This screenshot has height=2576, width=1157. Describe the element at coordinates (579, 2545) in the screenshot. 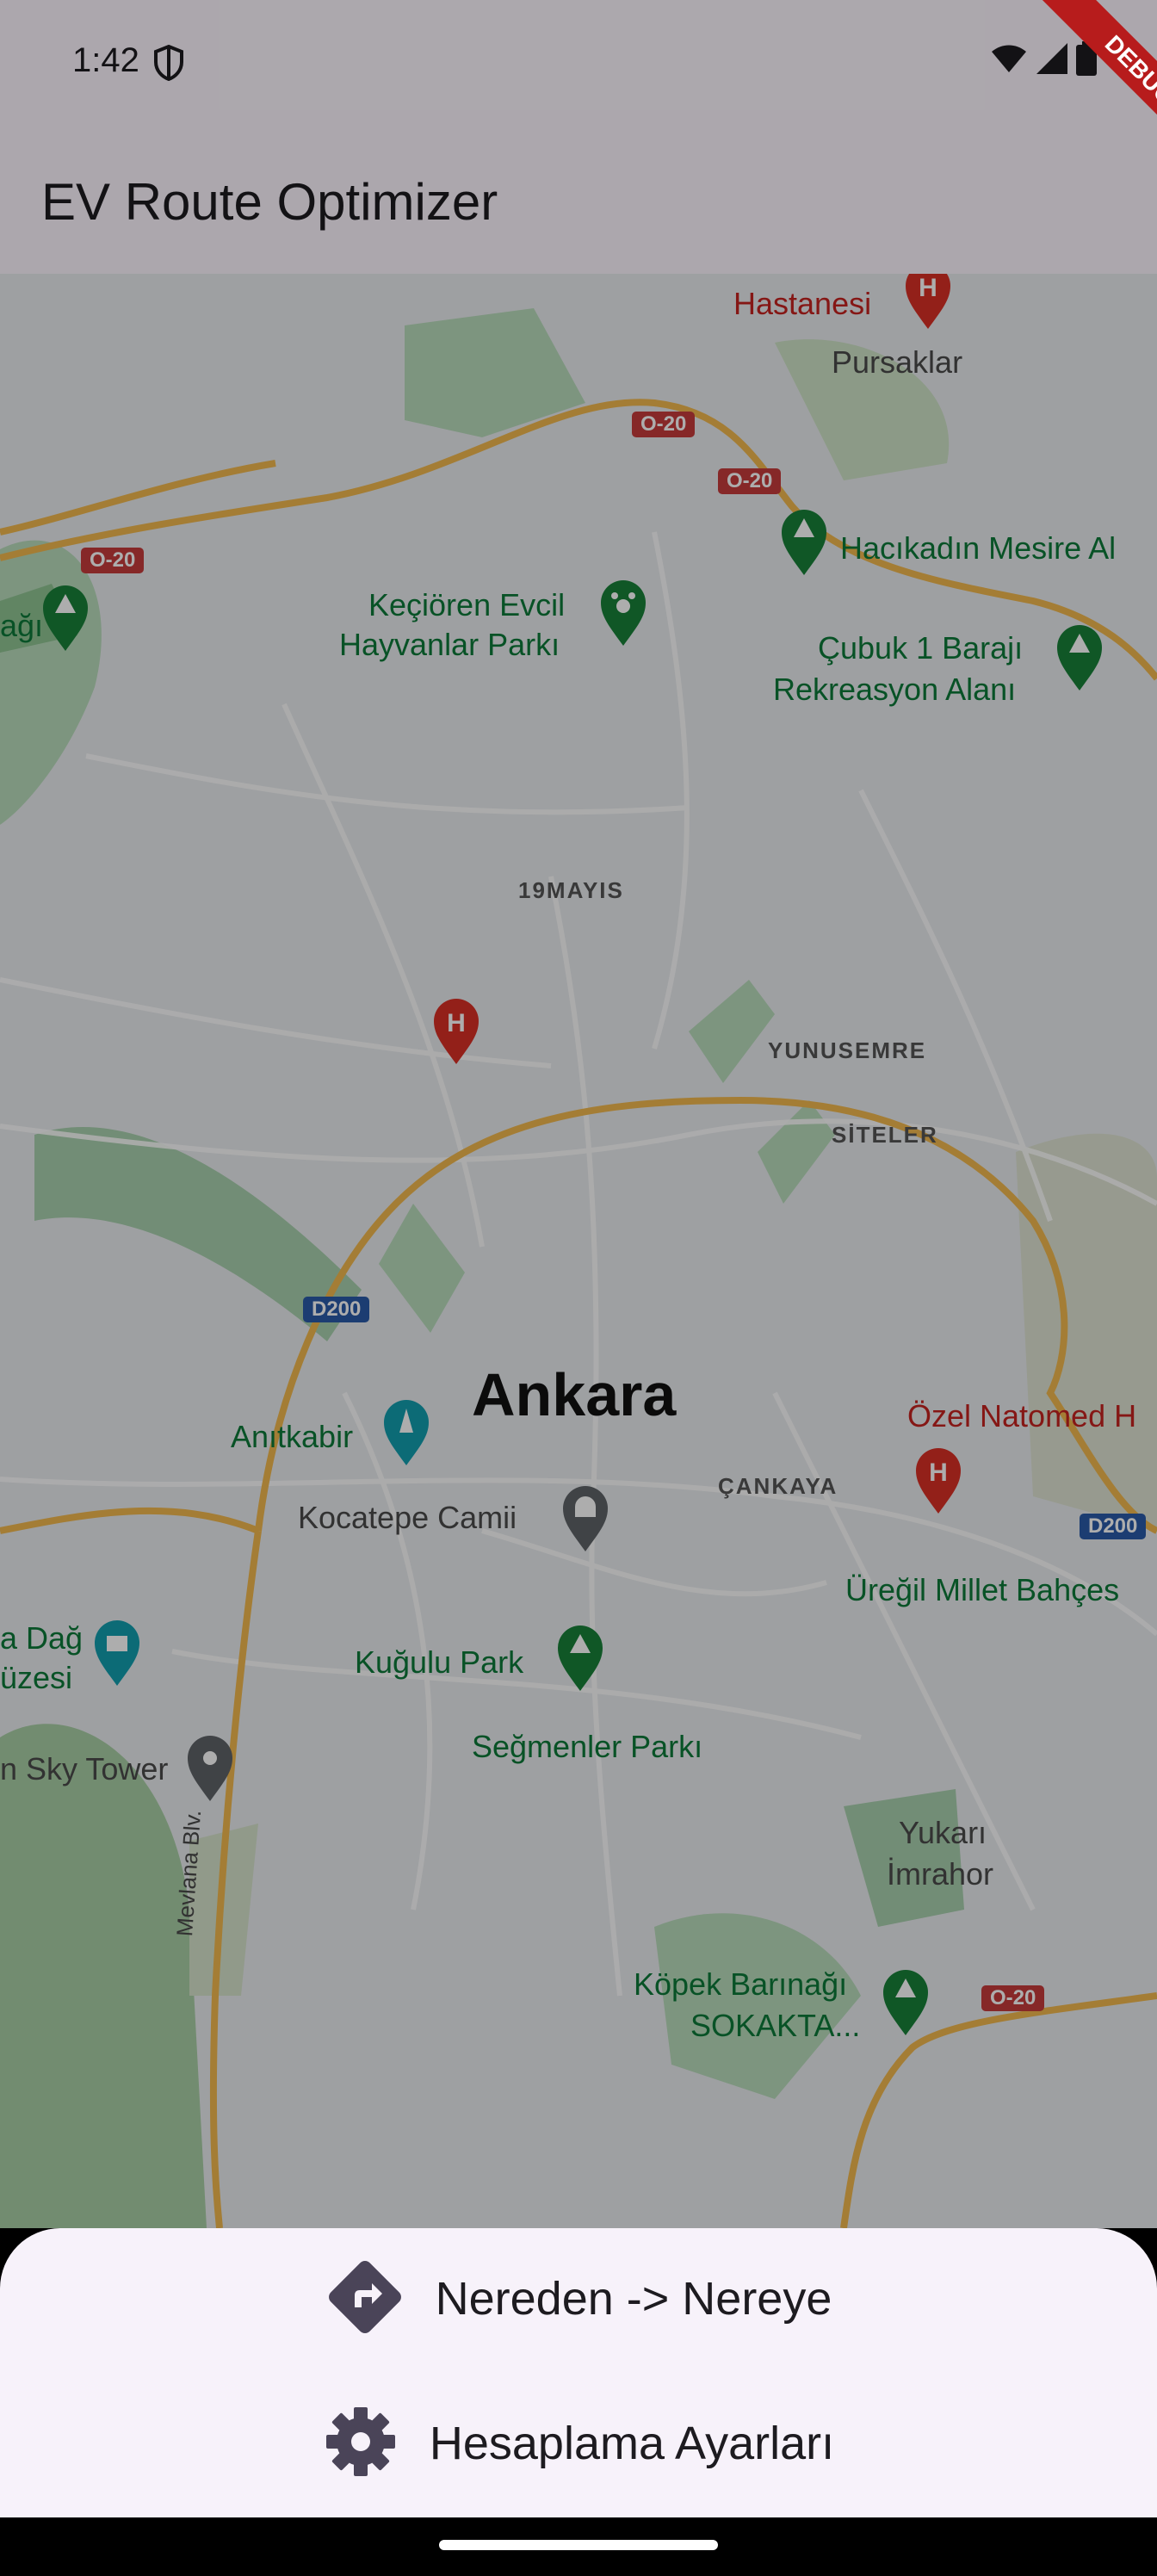

I see `home-gesture-handle` at that location.